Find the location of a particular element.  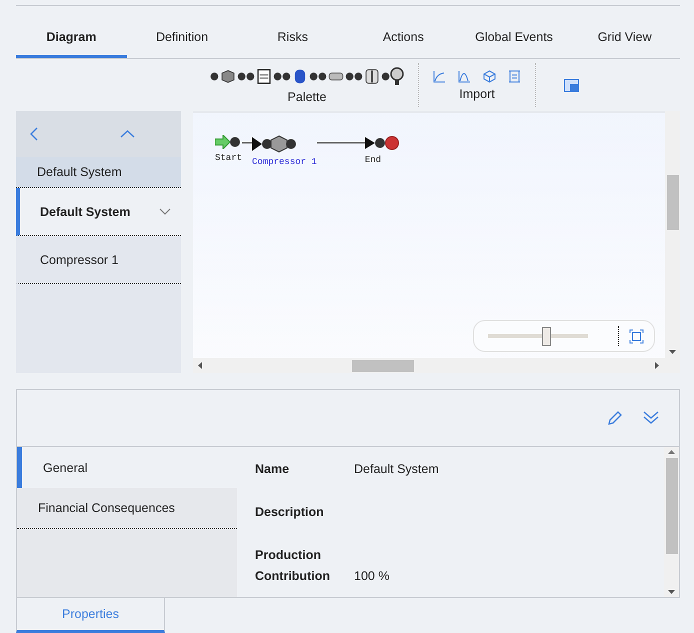

cube-node-icon is located at coordinates (228, 76).